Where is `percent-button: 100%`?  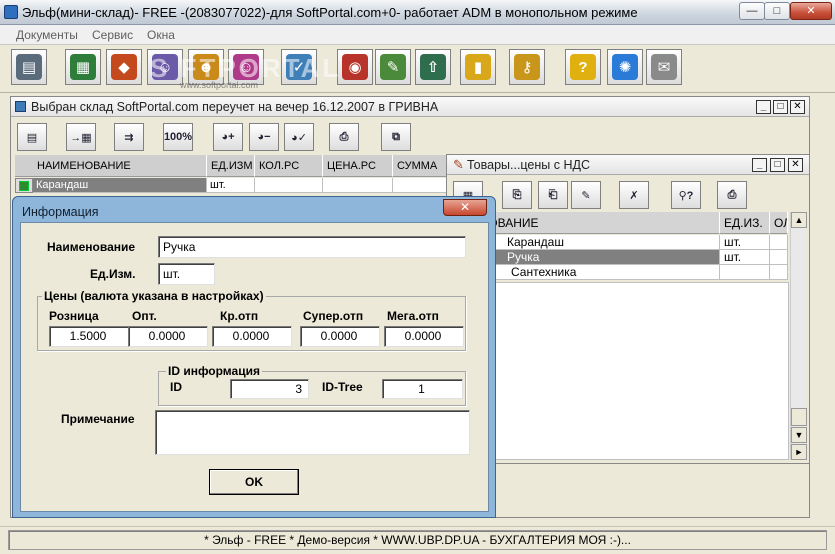 percent-button: 100% is located at coordinates (178, 137).